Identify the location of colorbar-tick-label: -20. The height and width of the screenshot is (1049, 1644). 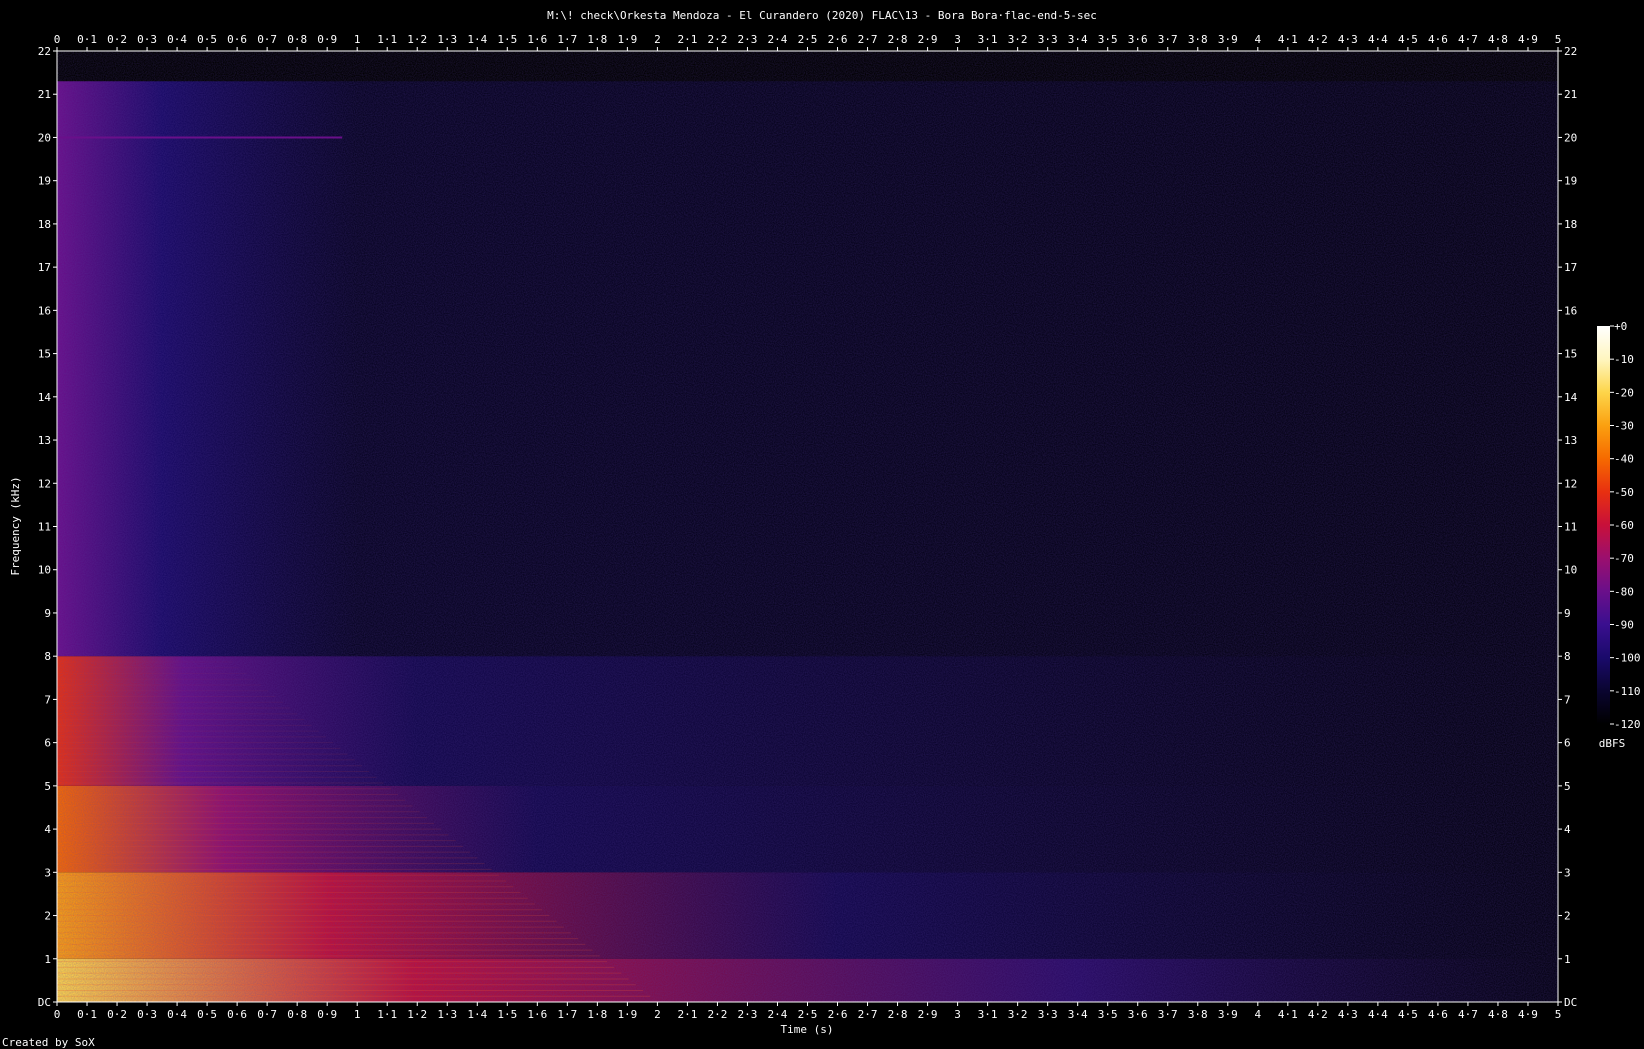
(1624, 392).